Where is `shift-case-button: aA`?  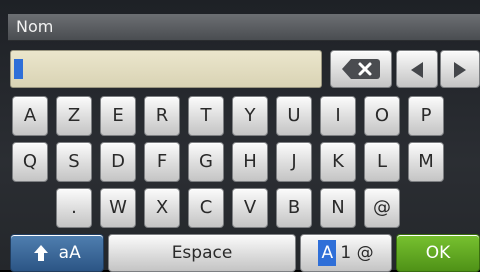
shift-case-button: aA is located at coordinates (57, 253).